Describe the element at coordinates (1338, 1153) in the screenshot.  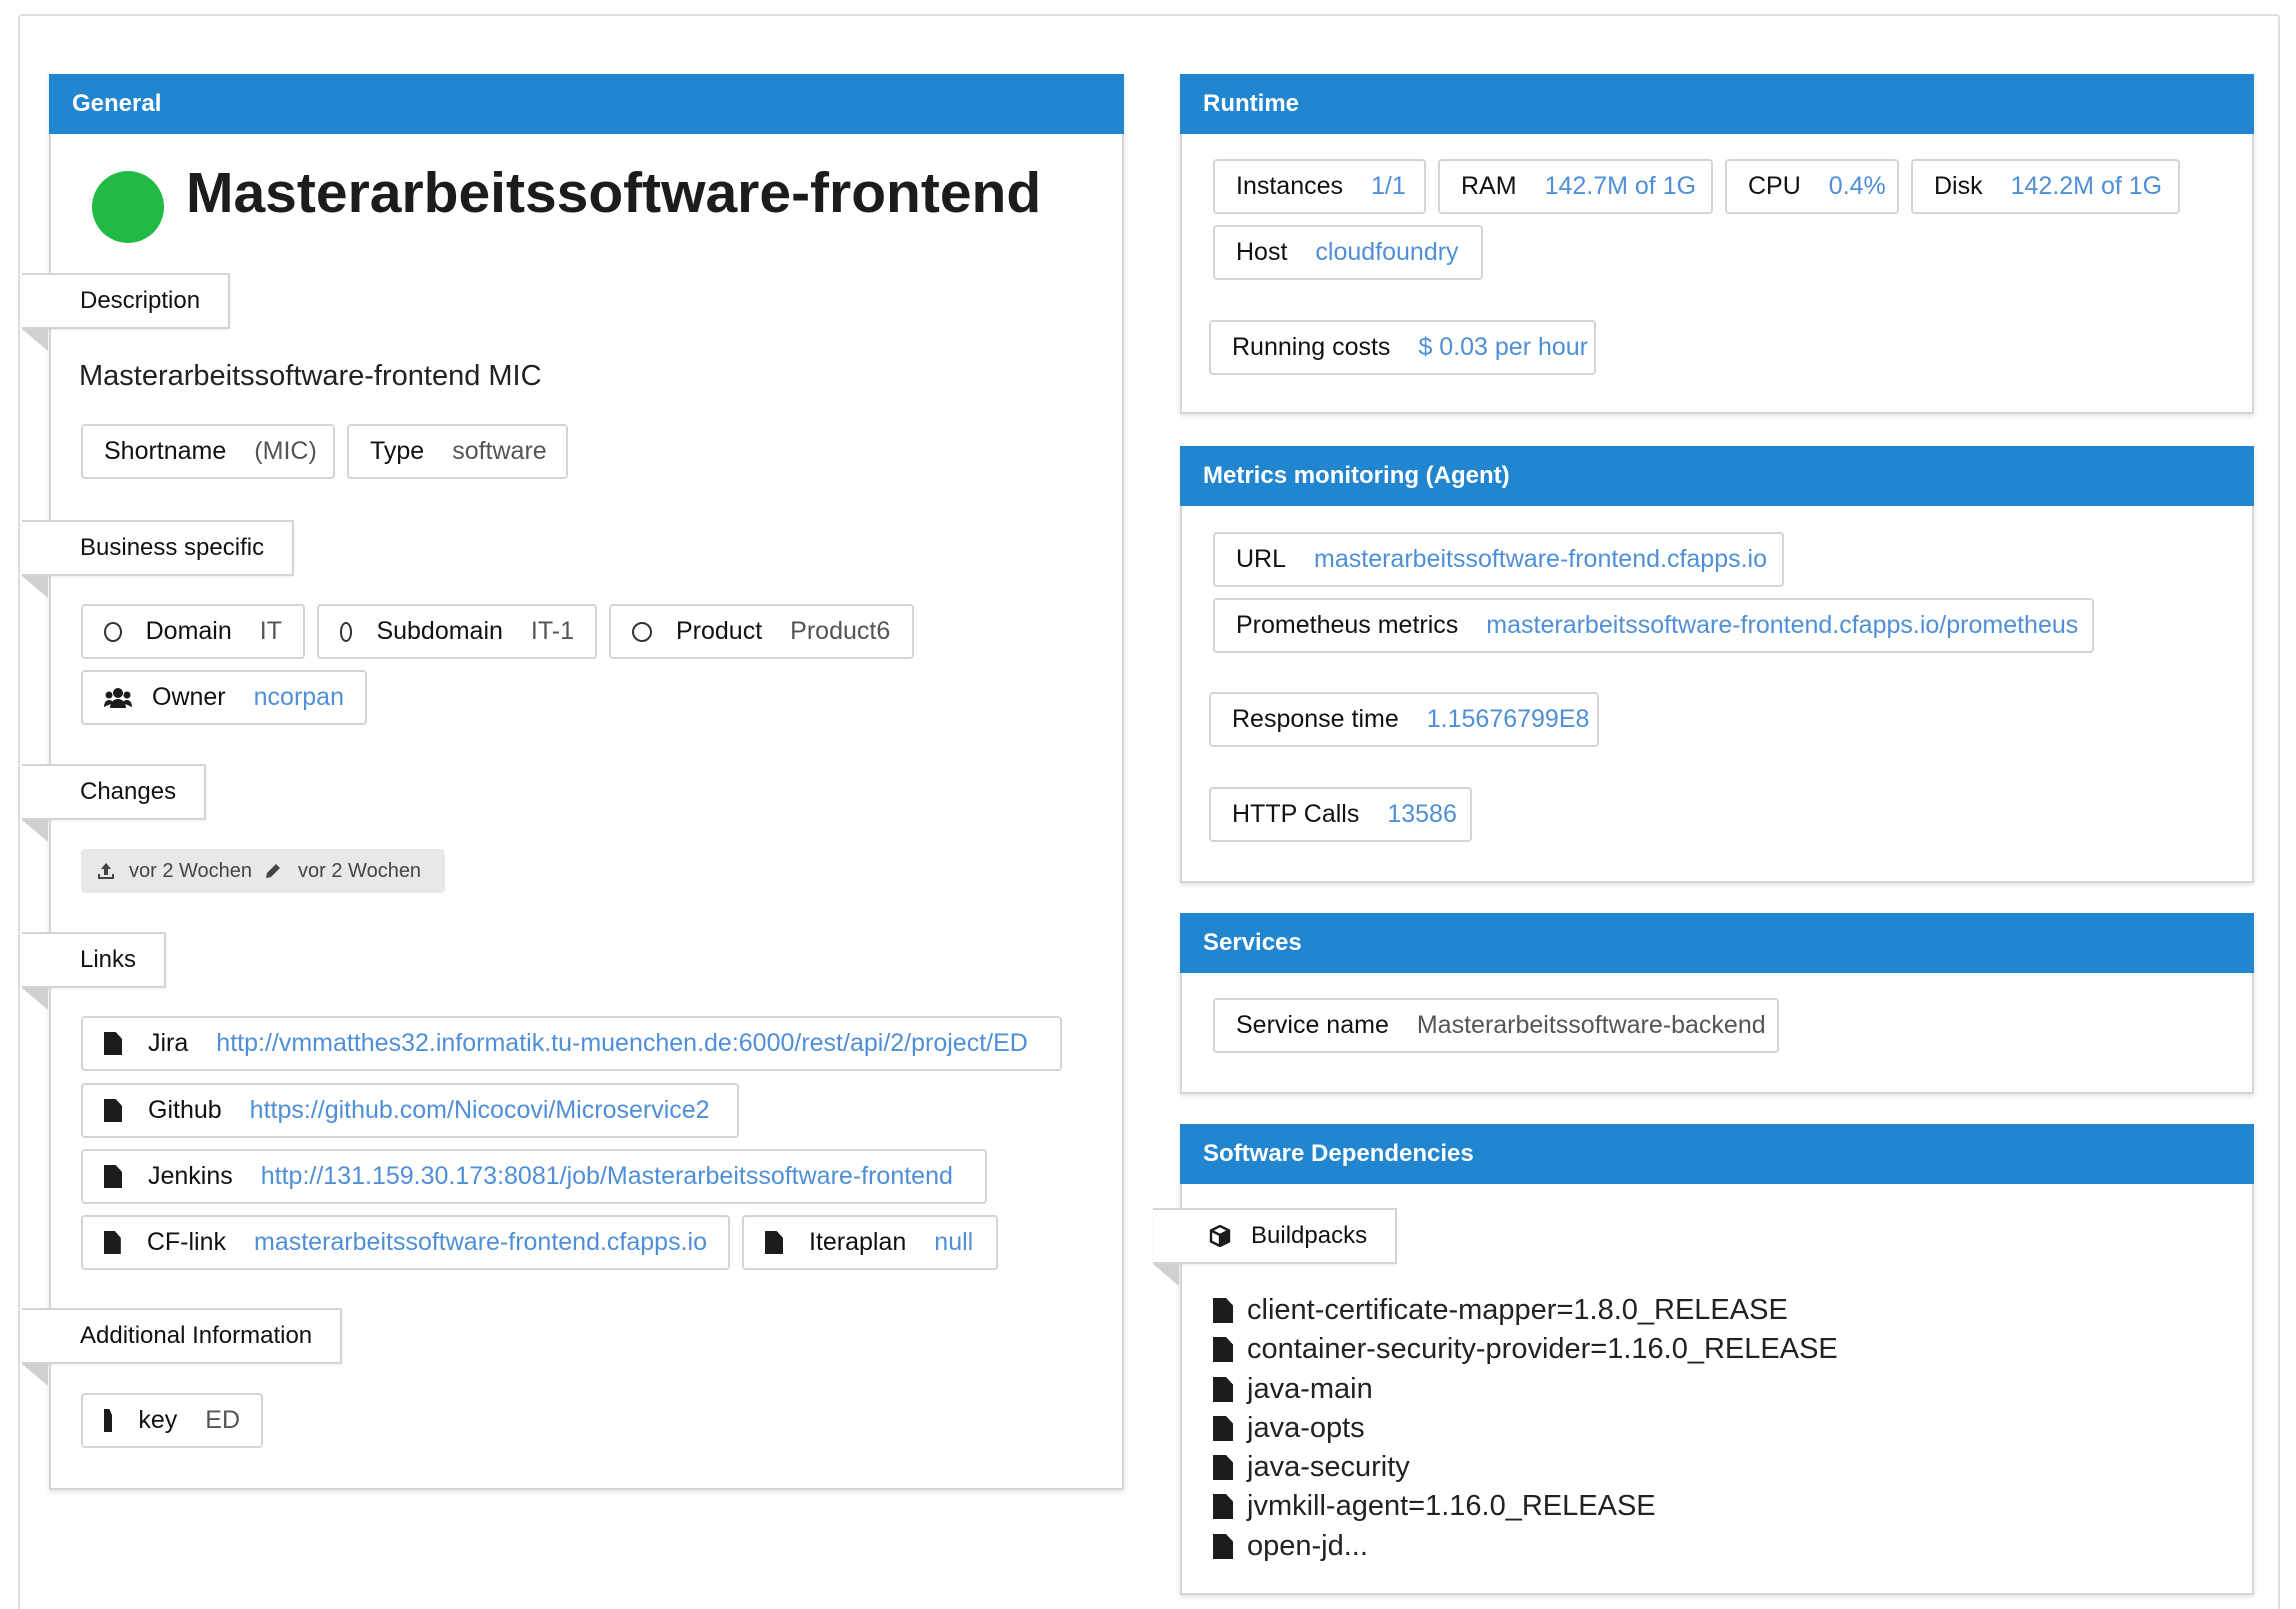
I see `dependencies-header-title: Software Dependencies` at that location.